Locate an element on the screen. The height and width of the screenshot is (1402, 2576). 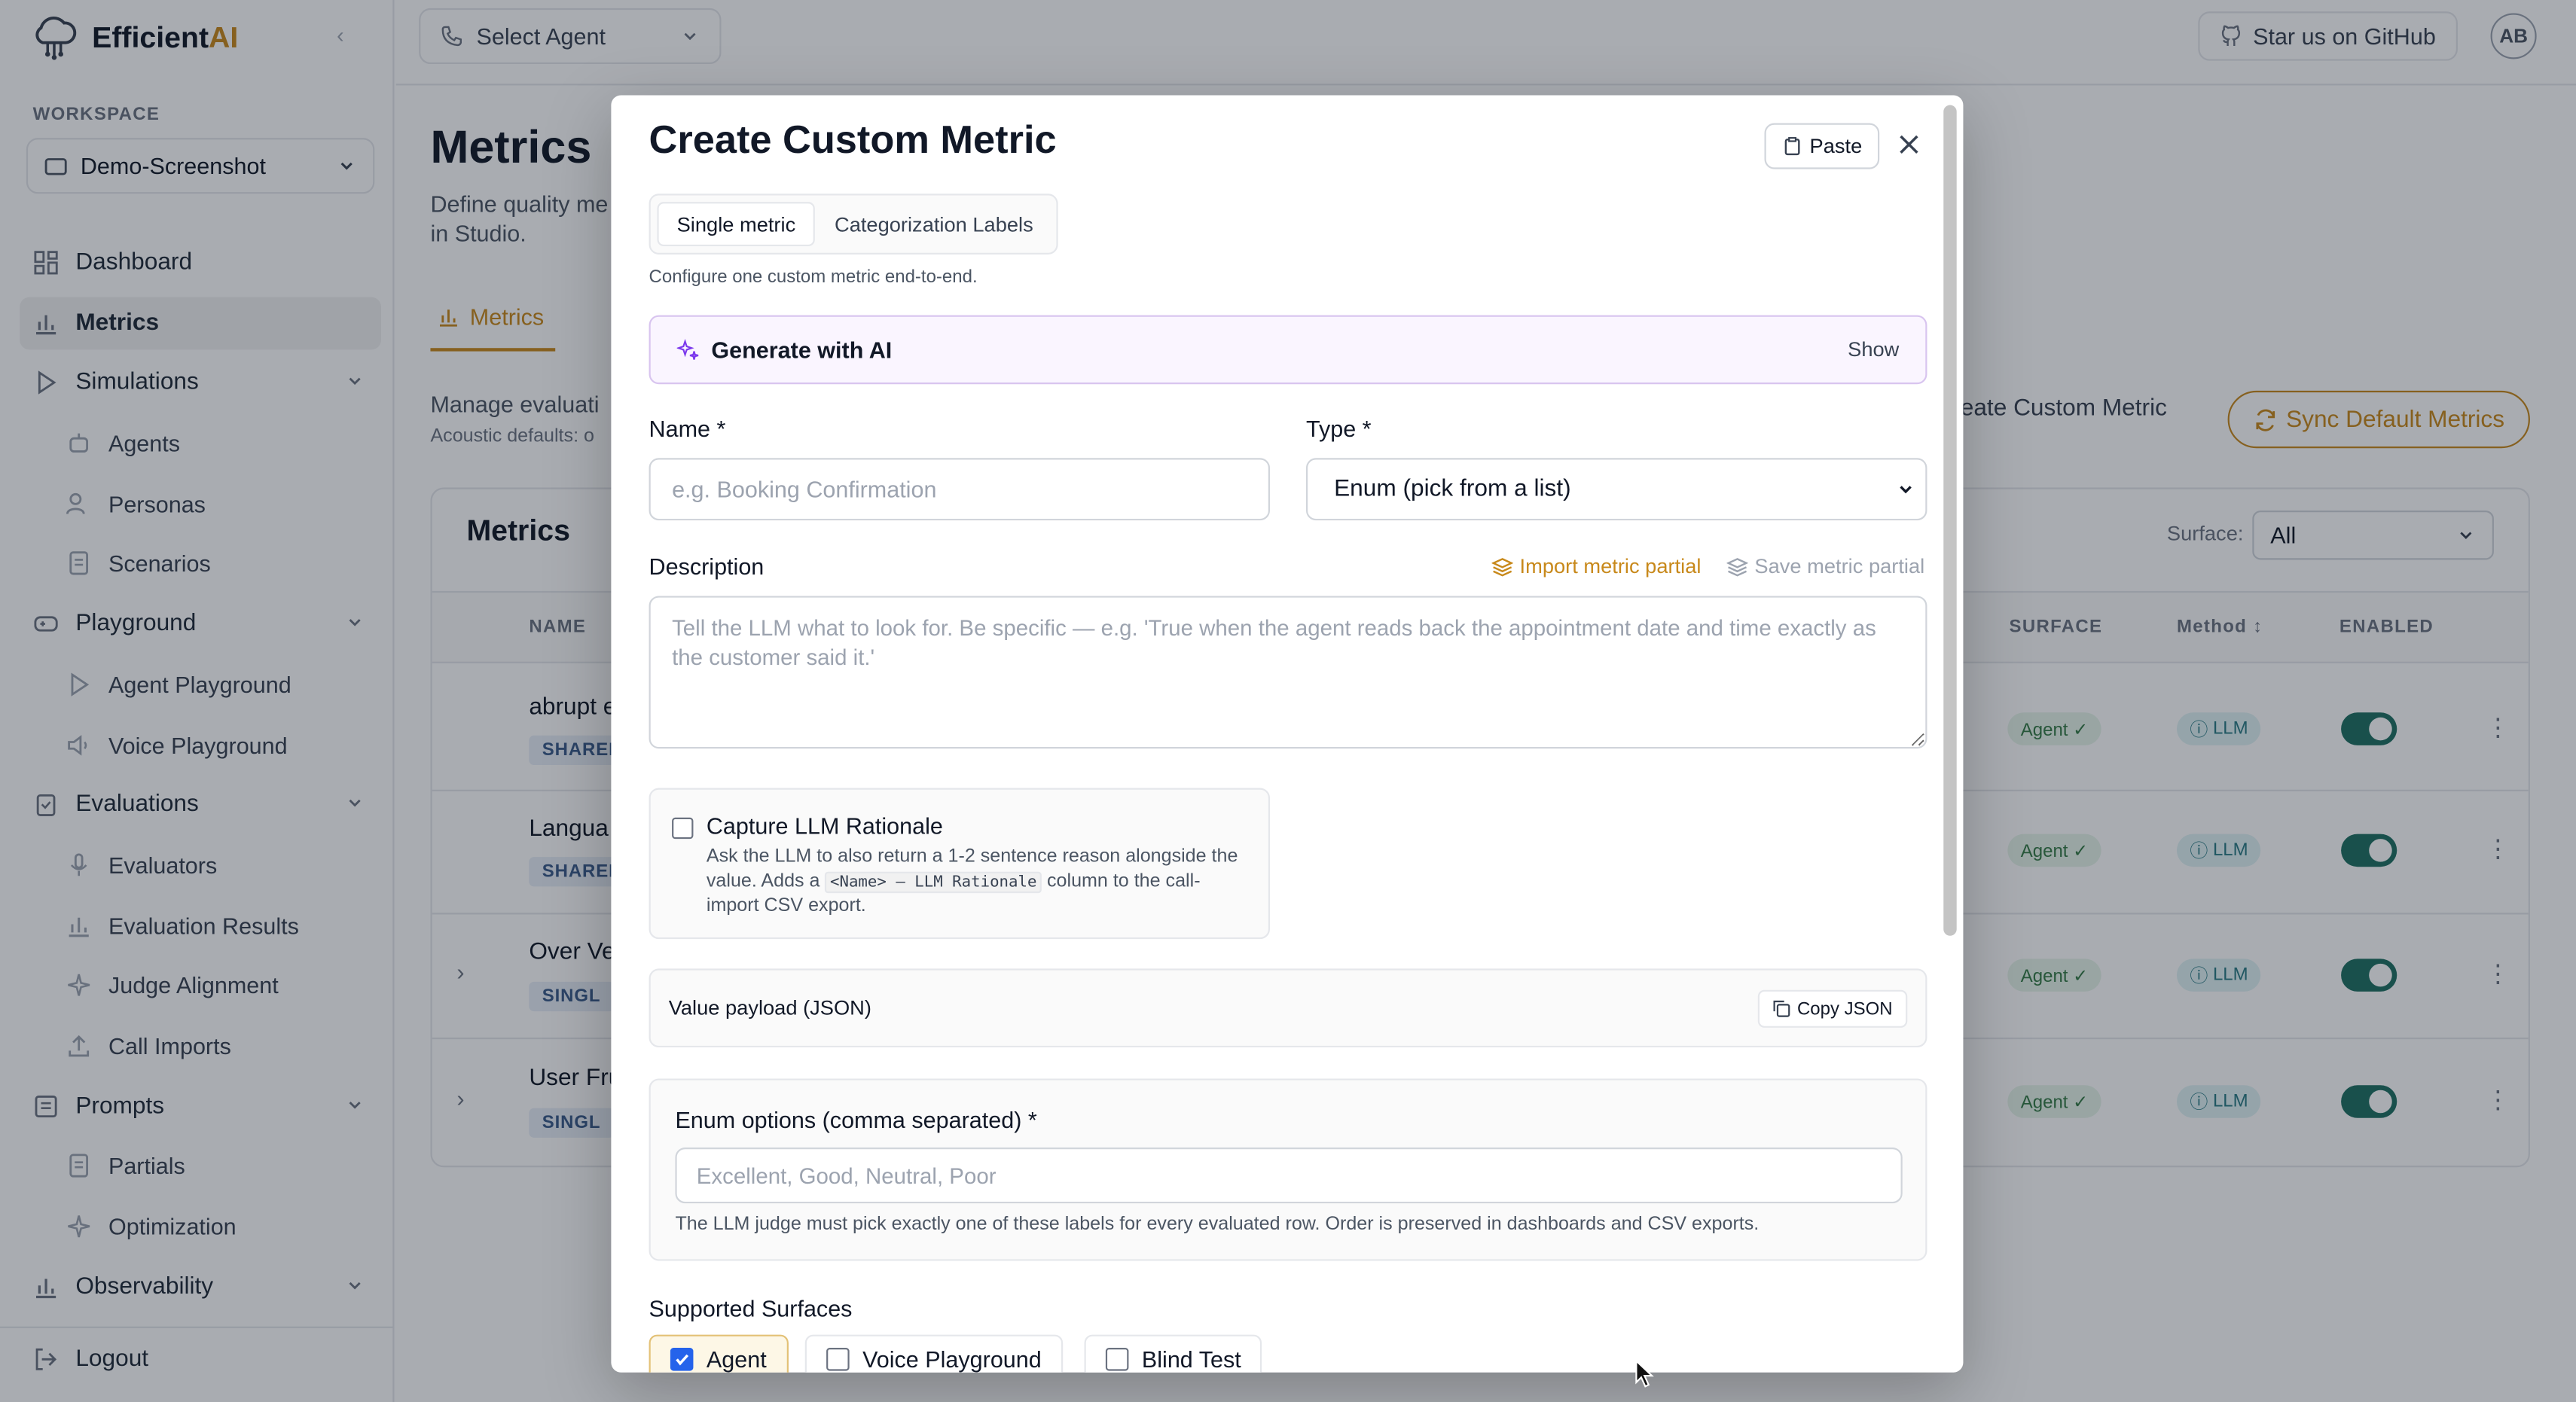
metric-mode-toggle: Single metric Categorization Labels is located at coordinates (854, 224).